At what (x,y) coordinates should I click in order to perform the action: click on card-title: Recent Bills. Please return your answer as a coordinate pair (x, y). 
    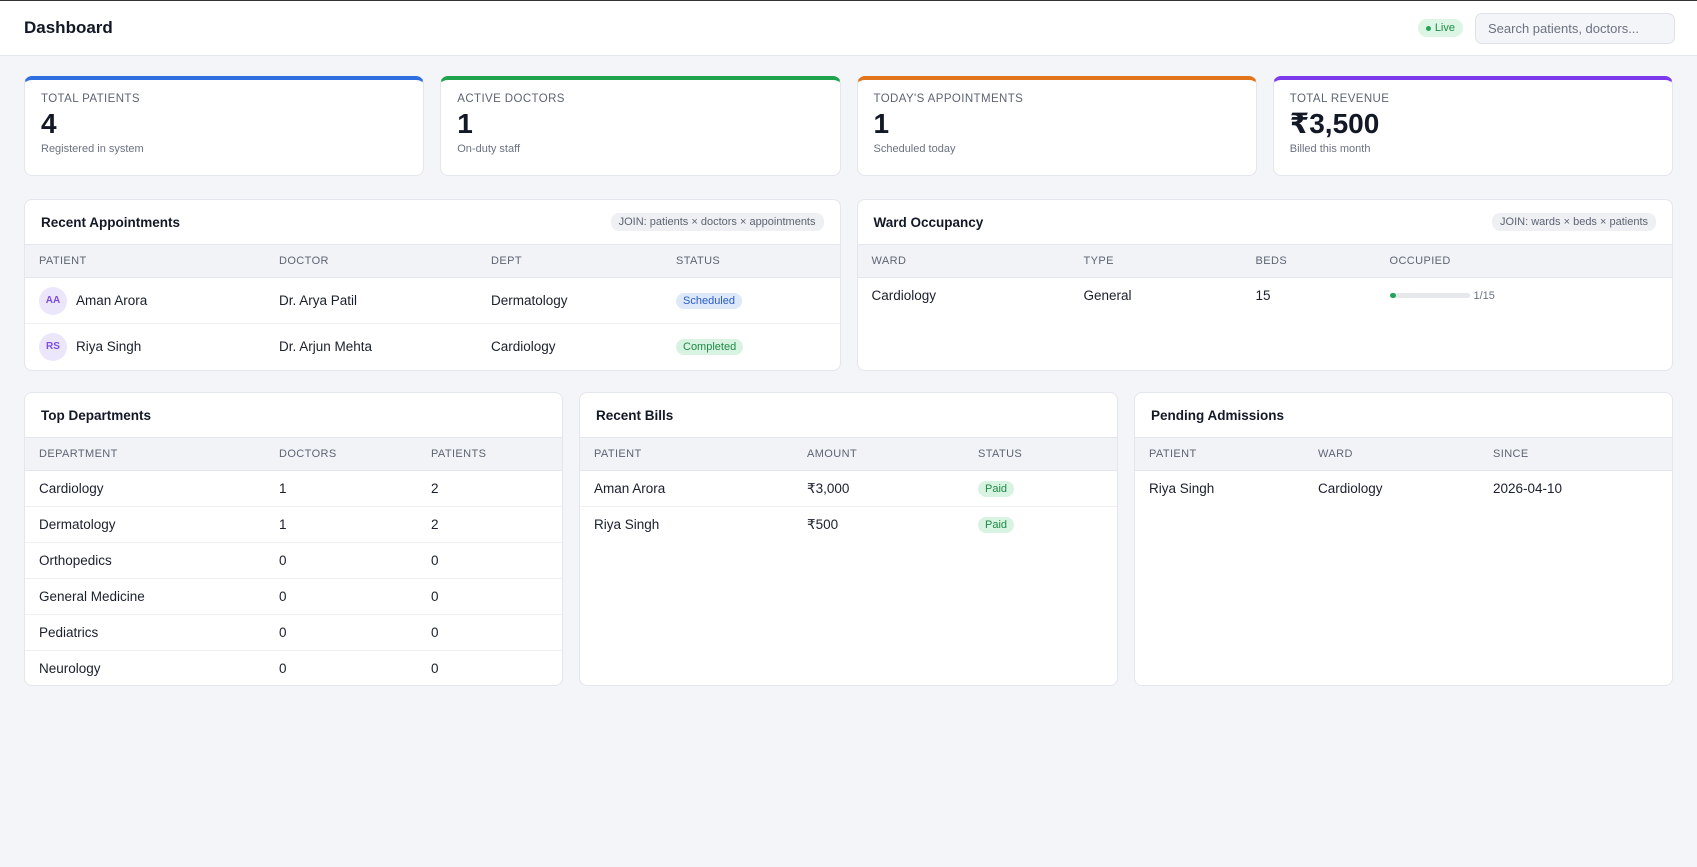
    Looking at the image, I should click on (635, 415).